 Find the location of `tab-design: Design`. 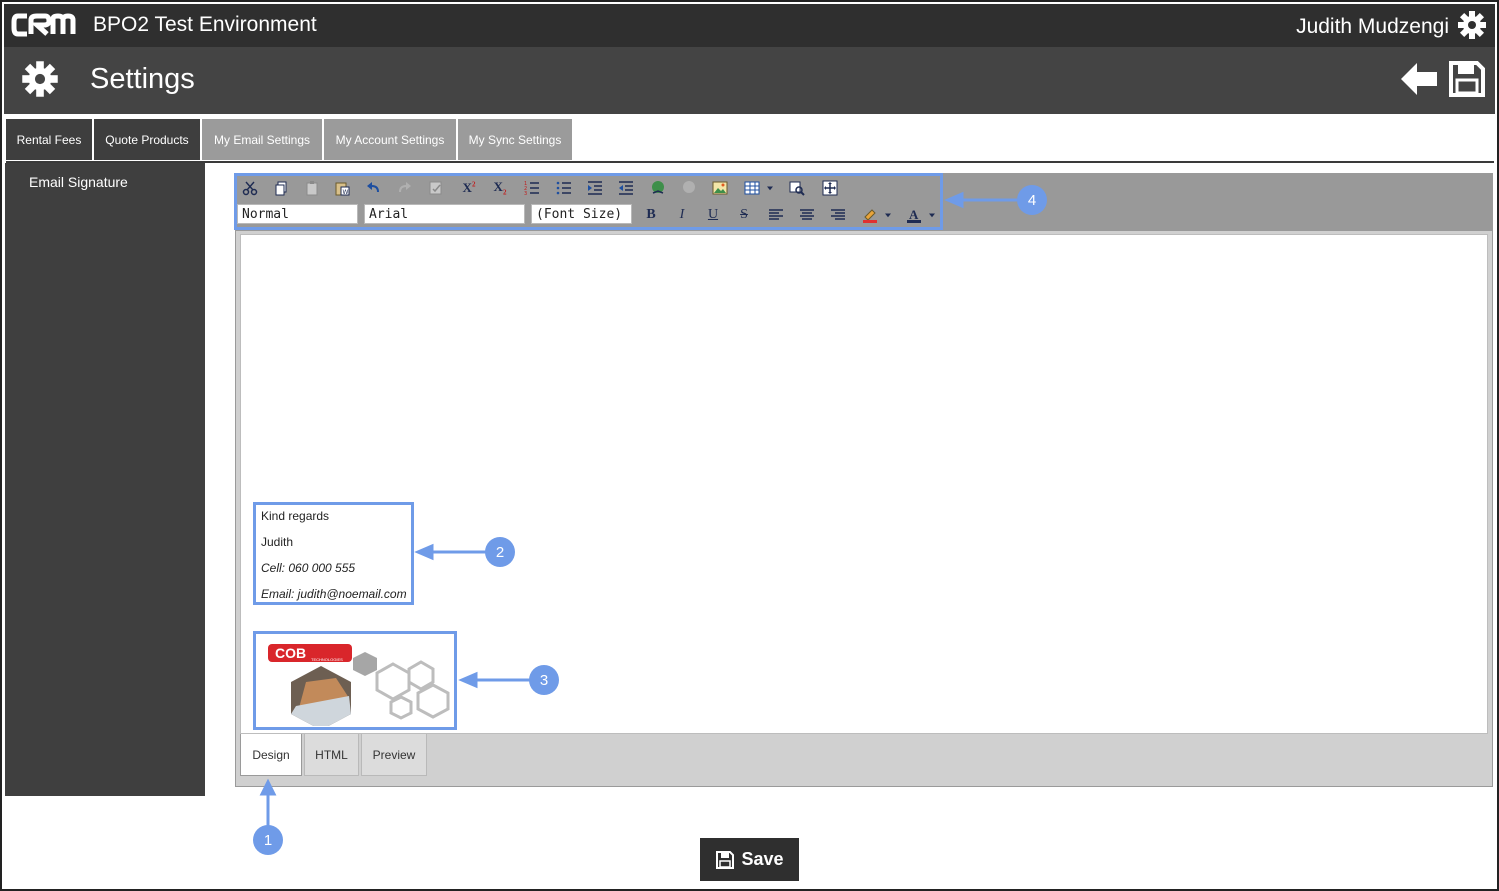

tab-design: Design is located at coordinates (271, 755).